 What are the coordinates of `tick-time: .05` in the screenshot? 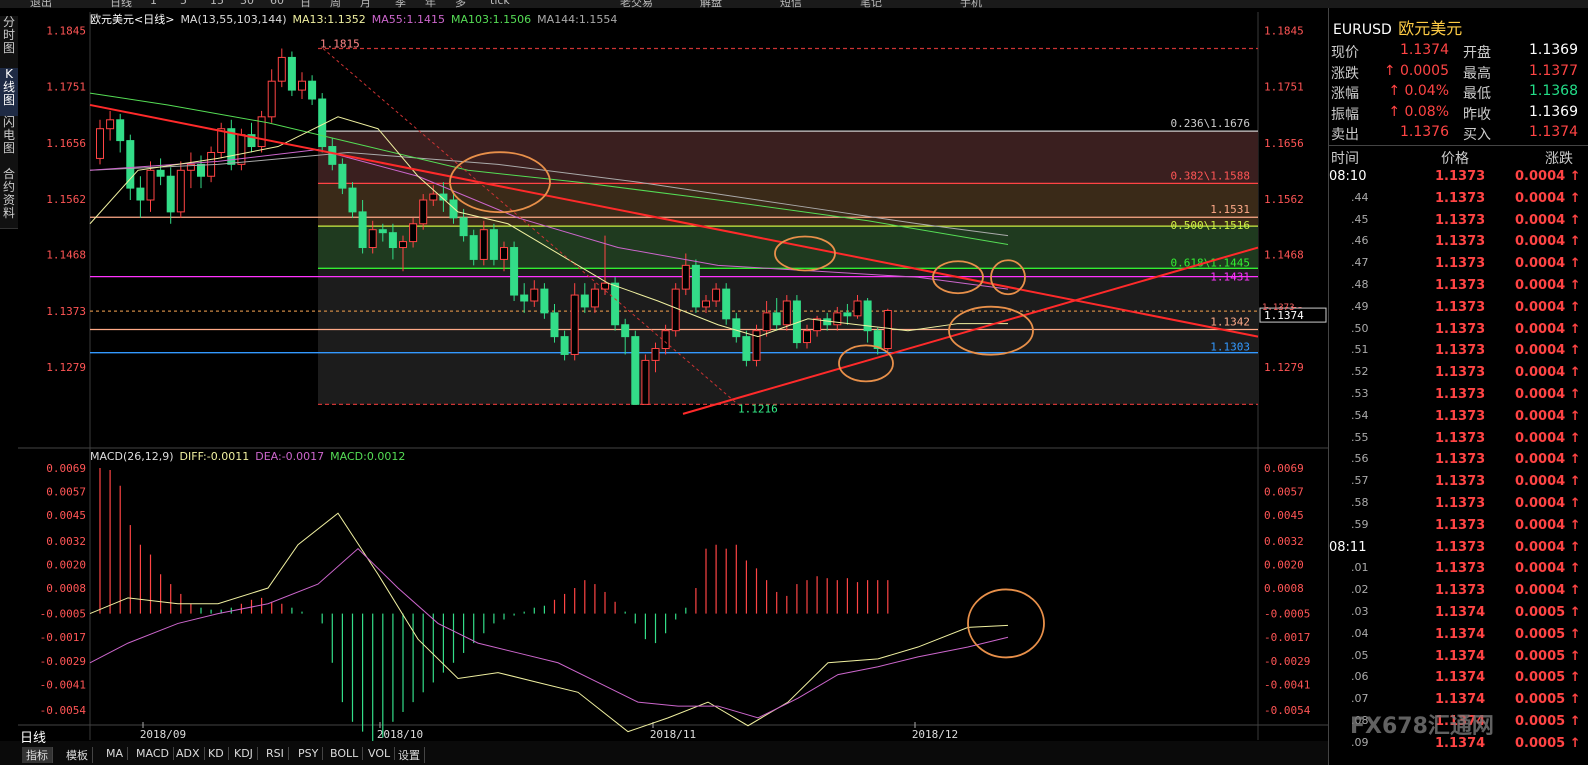 It's located at (1360, 655).